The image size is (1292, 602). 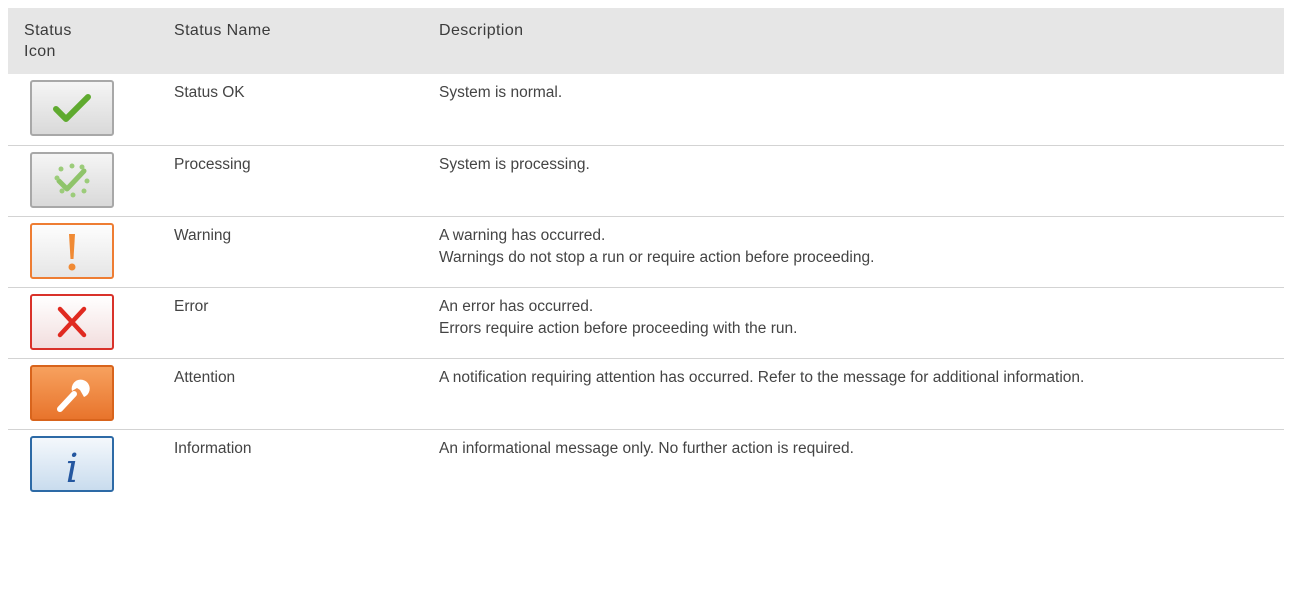 I want to click on status-name: Error, so click(x=191, y=306).